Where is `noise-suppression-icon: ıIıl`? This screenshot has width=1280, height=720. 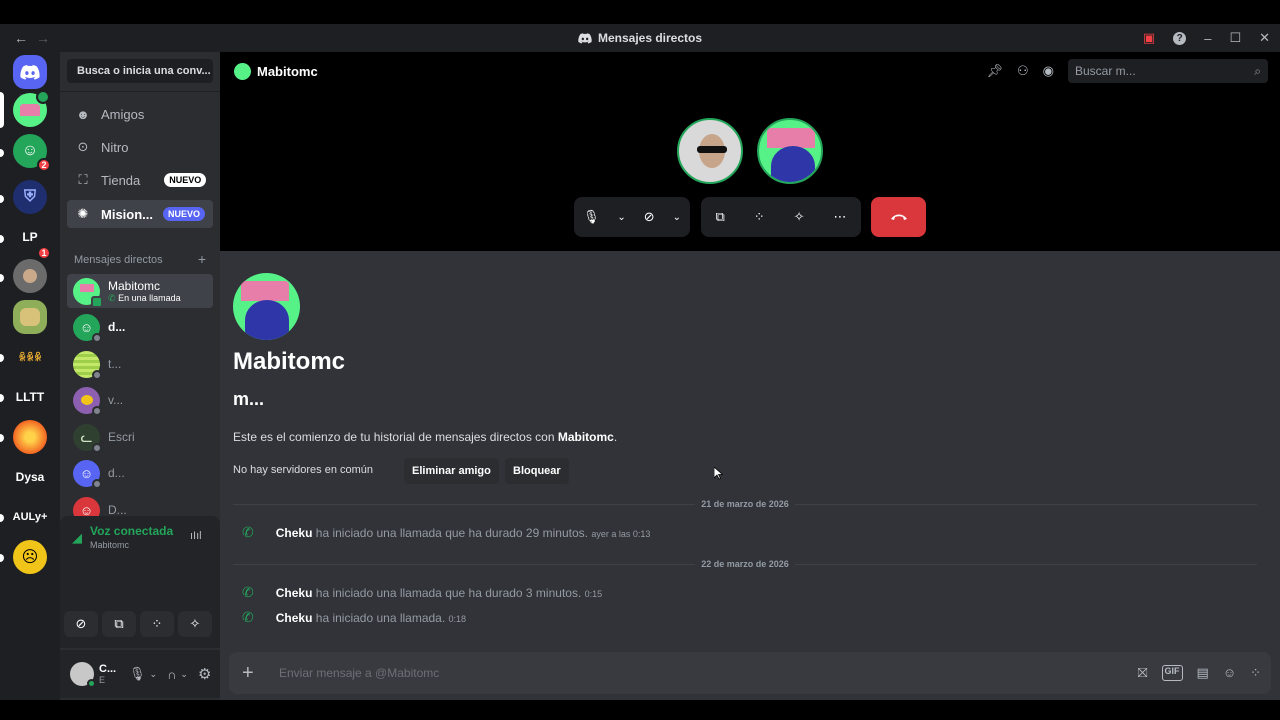
noise-suppression-icon: ıIıl is located at coordinates (196, 536).